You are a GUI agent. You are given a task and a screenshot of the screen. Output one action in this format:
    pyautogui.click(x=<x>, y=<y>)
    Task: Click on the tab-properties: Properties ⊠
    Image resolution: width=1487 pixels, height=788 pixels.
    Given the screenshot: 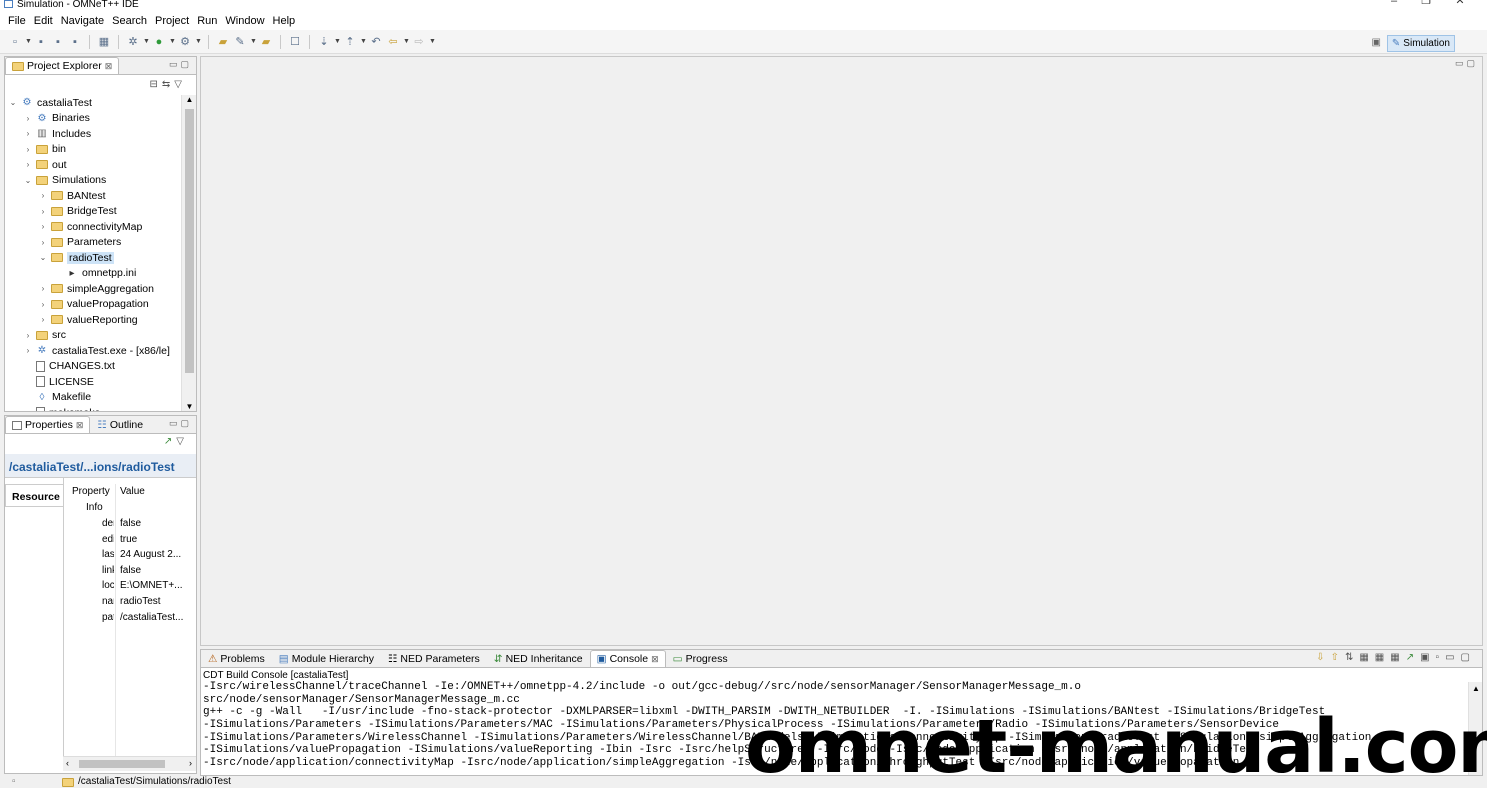 What is the action you would take?
    pyautogui.click(x=48, y=424)
    